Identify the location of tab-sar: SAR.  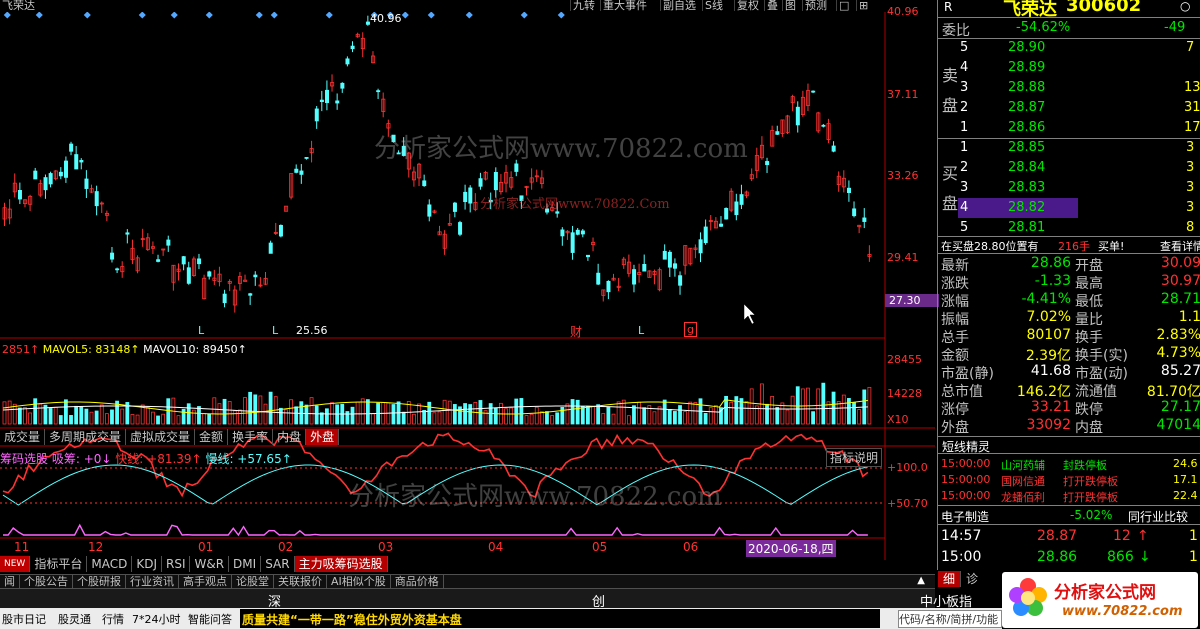
(278, 564).